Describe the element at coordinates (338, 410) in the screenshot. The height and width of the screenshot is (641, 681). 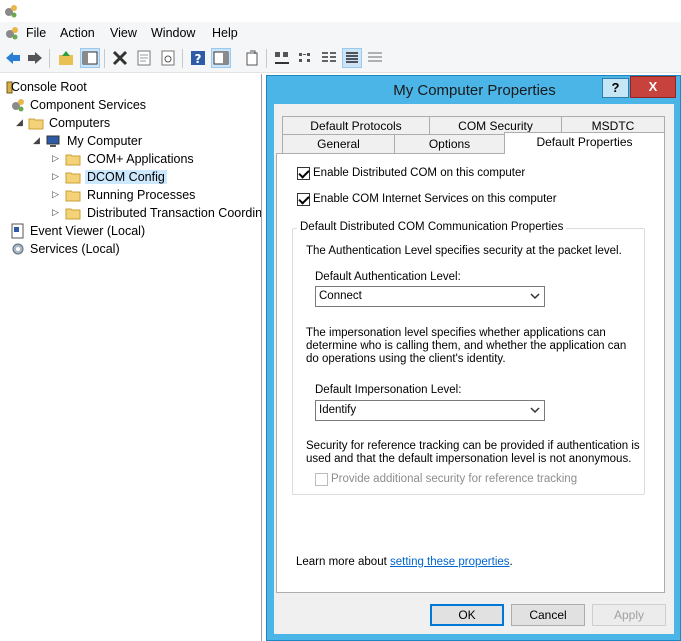
I see `impersonation-level-value: Identify` at that location.